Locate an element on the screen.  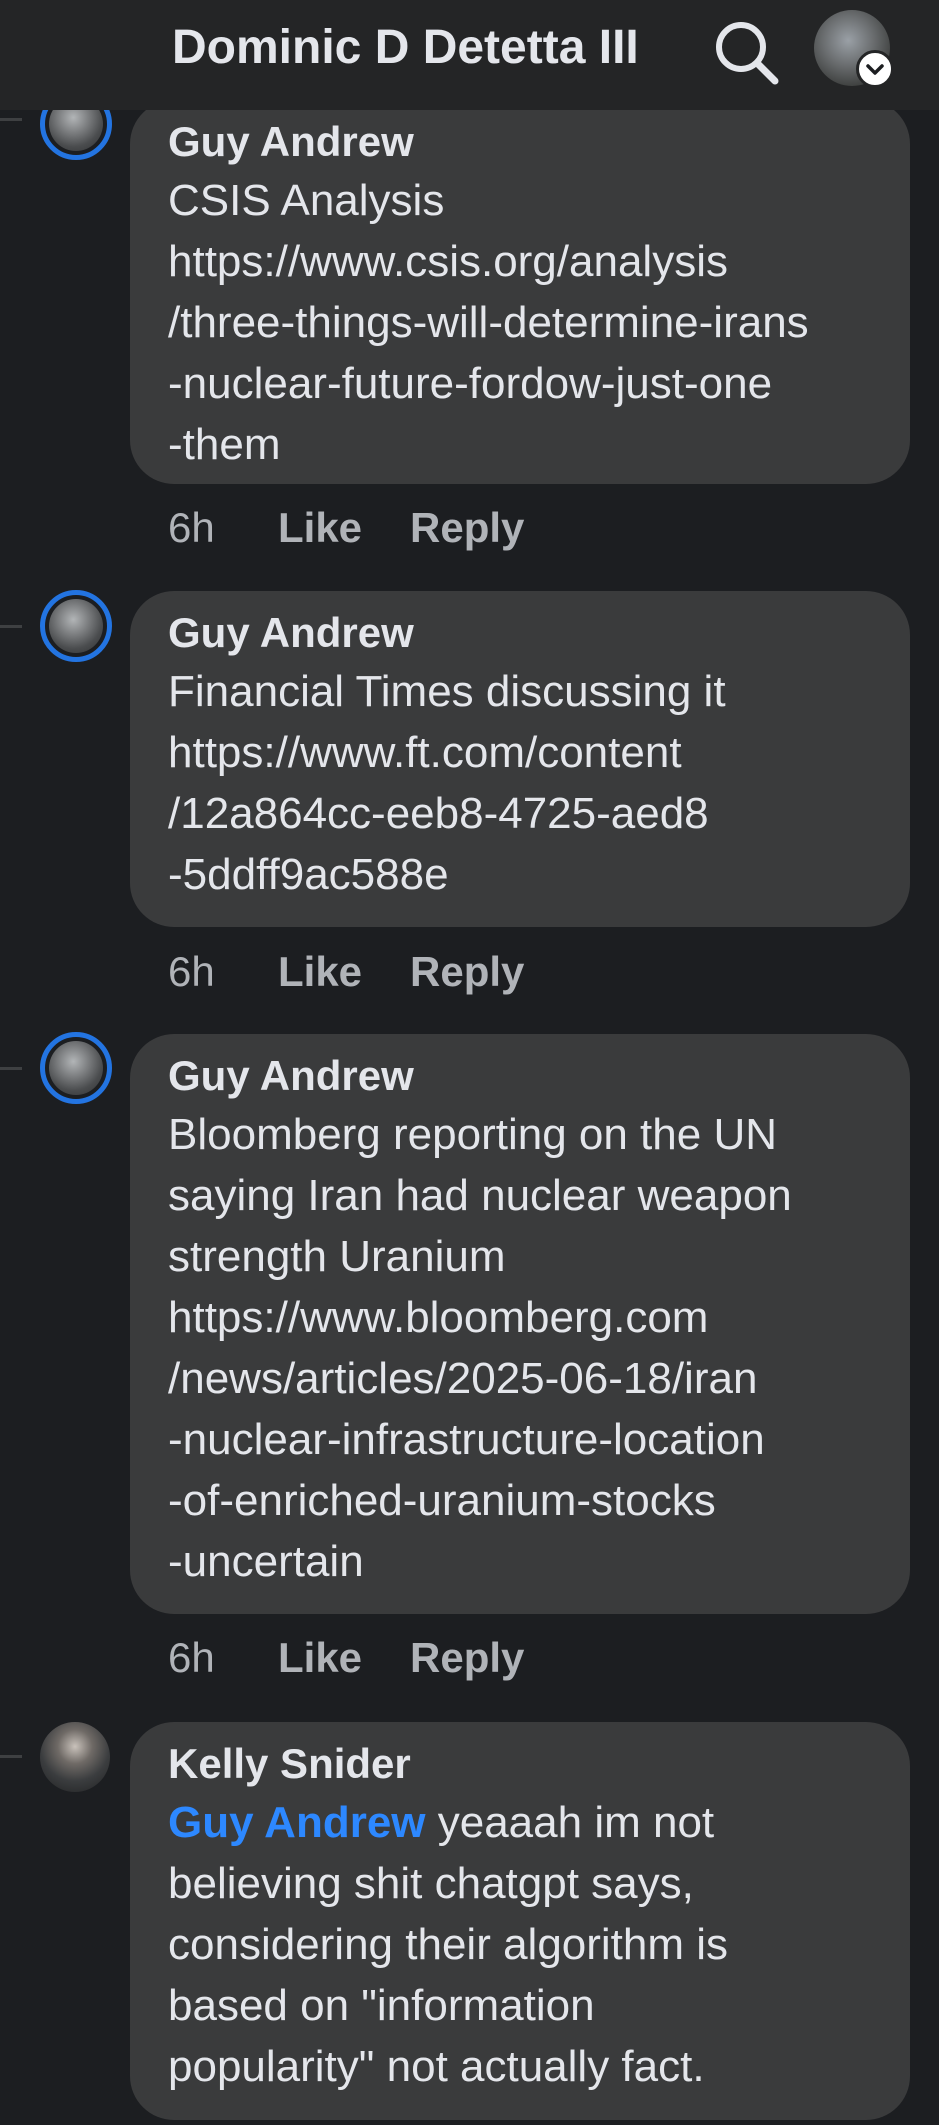
search-icon is located at coordinates (747, 53).